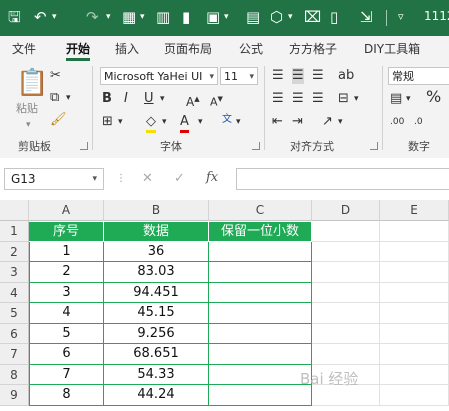 Image resolution: width=449 pixels, height=411 pixels. Describe the element at coordinates (156, 272) in the screenshot. I see `table-cell: 83.03` at that location.